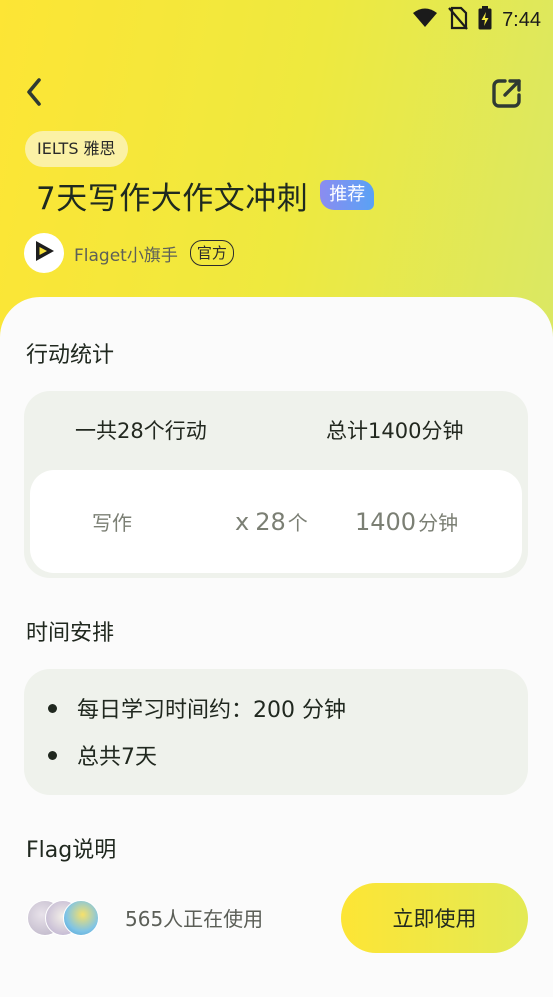  What do you see at coordinates (438, 523) in the screenshot?
I see `minutes-unit: 分钟` at bounding box center [438, 523].